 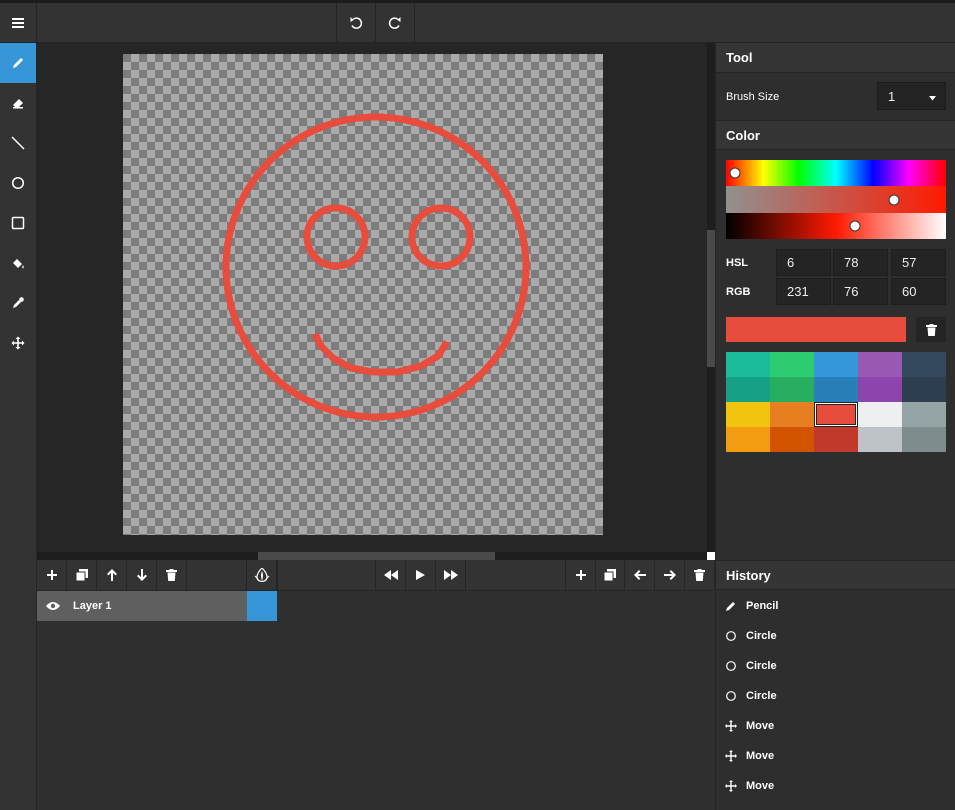 I want to click on top-toolbar, so click(x=477, y=23).